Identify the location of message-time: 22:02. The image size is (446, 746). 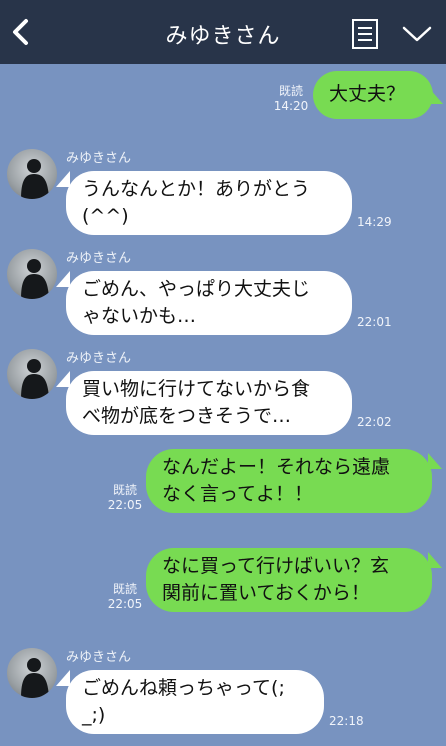
(374, 422).